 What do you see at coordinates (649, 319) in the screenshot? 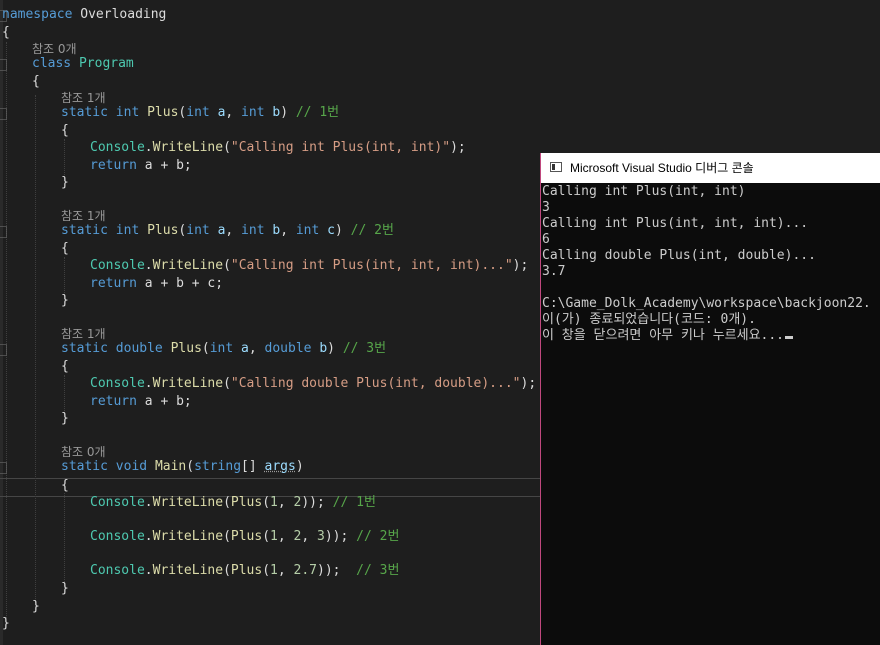
I see `console-line: 이(가) 종료되었습니다(코드: 0개).` at bounding box center [649, 319].